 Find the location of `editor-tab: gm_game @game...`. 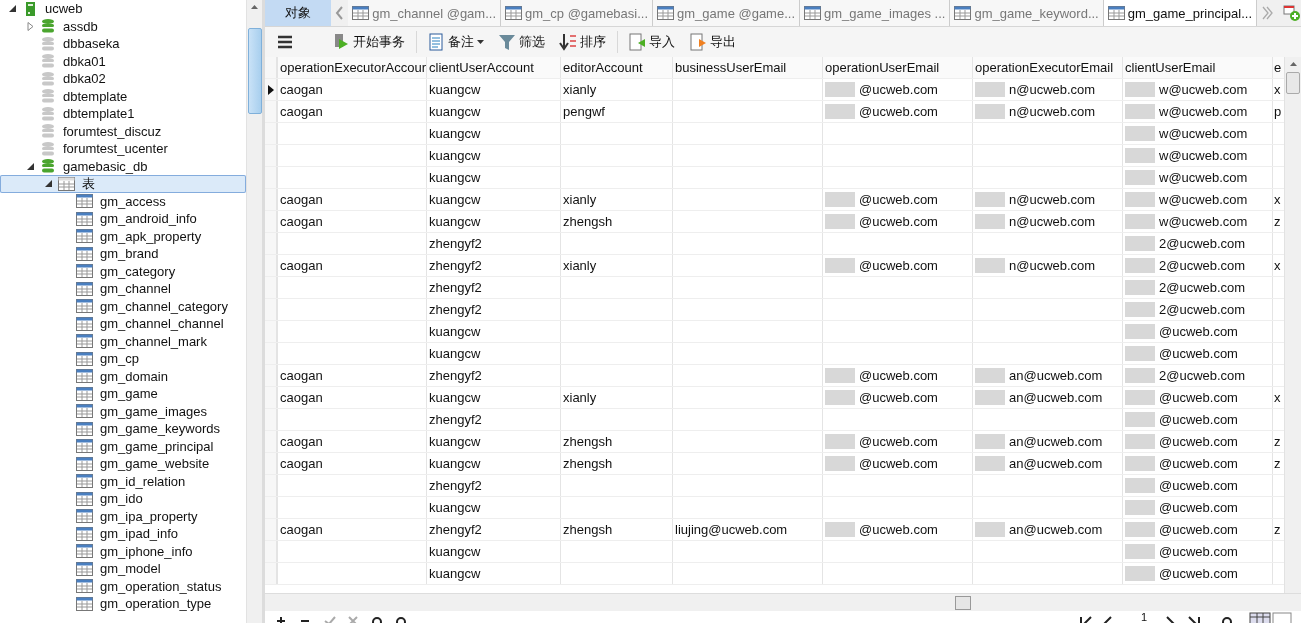

editor-tab: gm_game @game... is located at coordinates (727, 13).